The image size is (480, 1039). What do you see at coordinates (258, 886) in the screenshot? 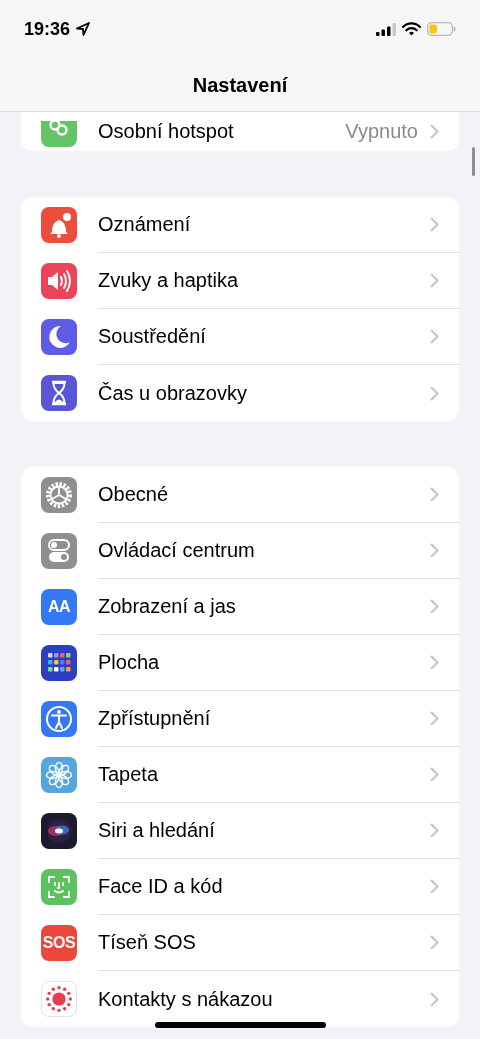
I see `settings-item: Face ID a kód` at bounding box center [258, 886].